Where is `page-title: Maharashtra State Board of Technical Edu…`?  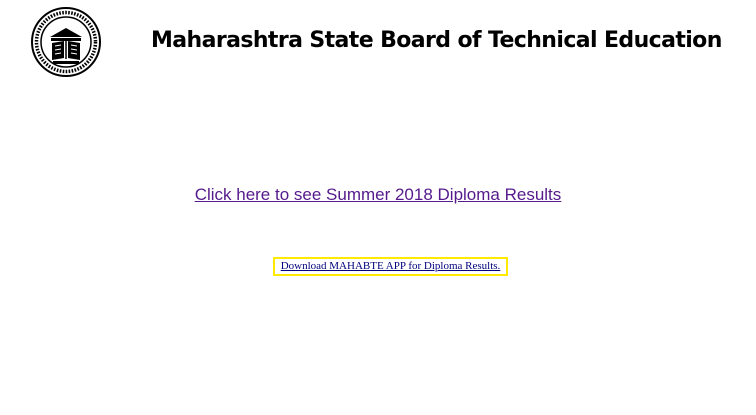
page-title: Maharashtra State Board of Technical Edu… is located at coordinates (436, 40).